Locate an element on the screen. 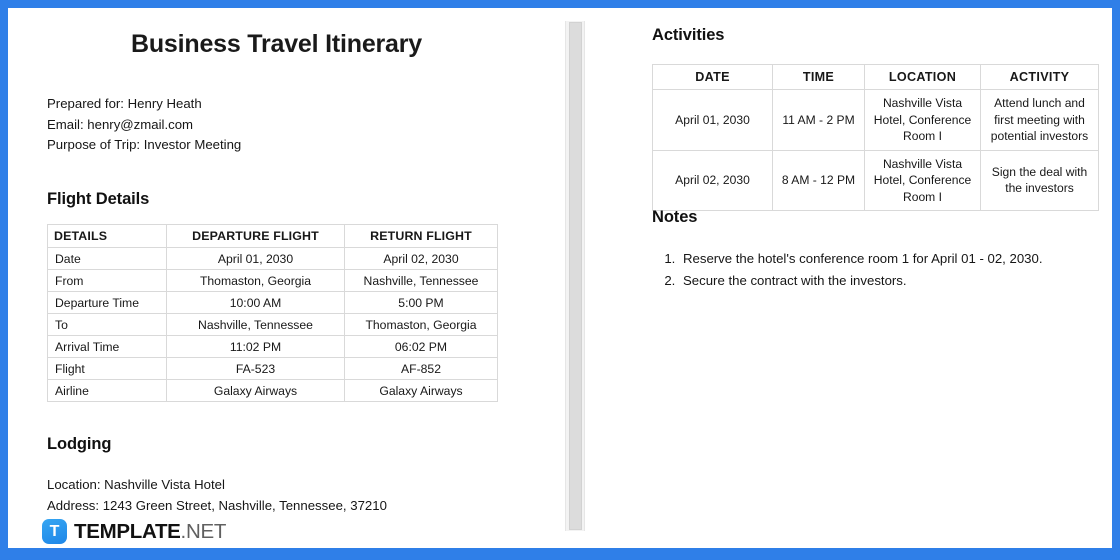 The image size is (1120, 560). cell-departure-date: April 01, 2030 is located at coordinates (255, 258).